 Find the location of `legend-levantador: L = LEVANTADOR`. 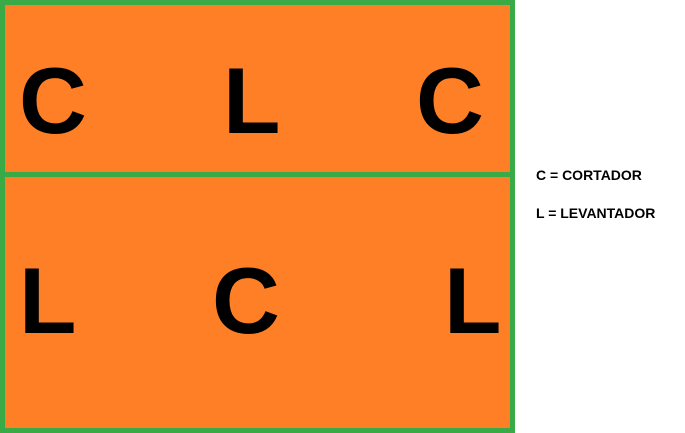

legend-levantador: L = LEVANTADOR is located at coordinates (596, 213).